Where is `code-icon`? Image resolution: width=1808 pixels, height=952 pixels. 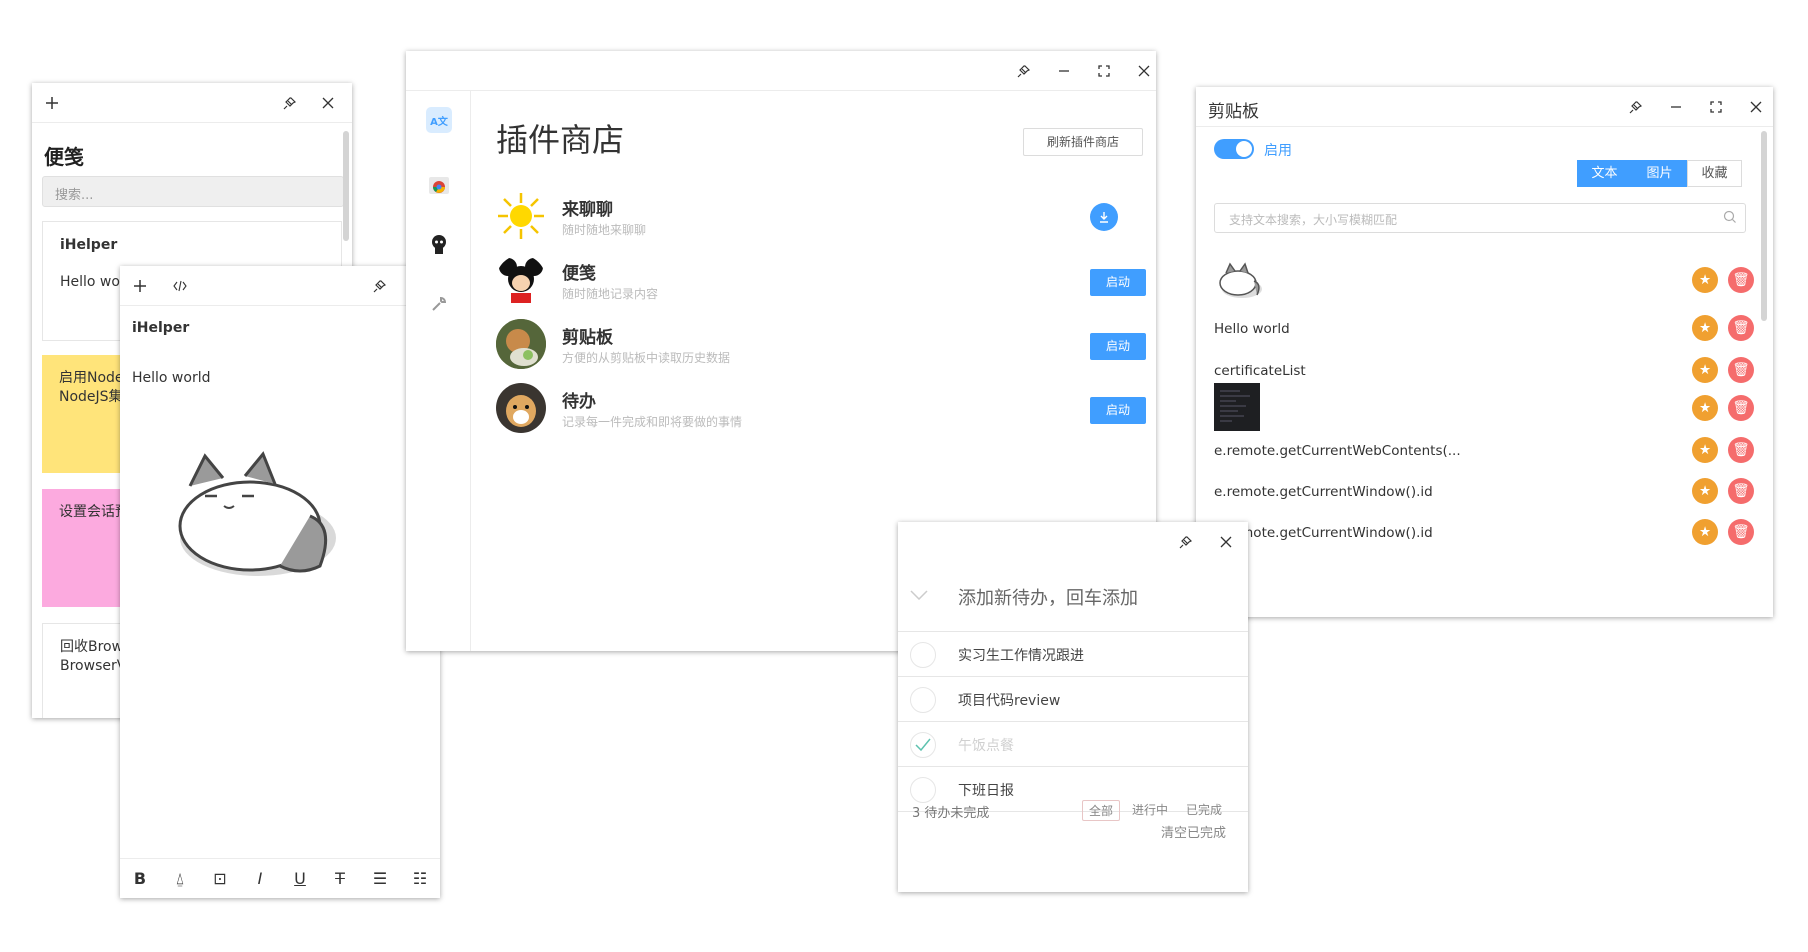 code-icon is located at coordinates (180, 286).